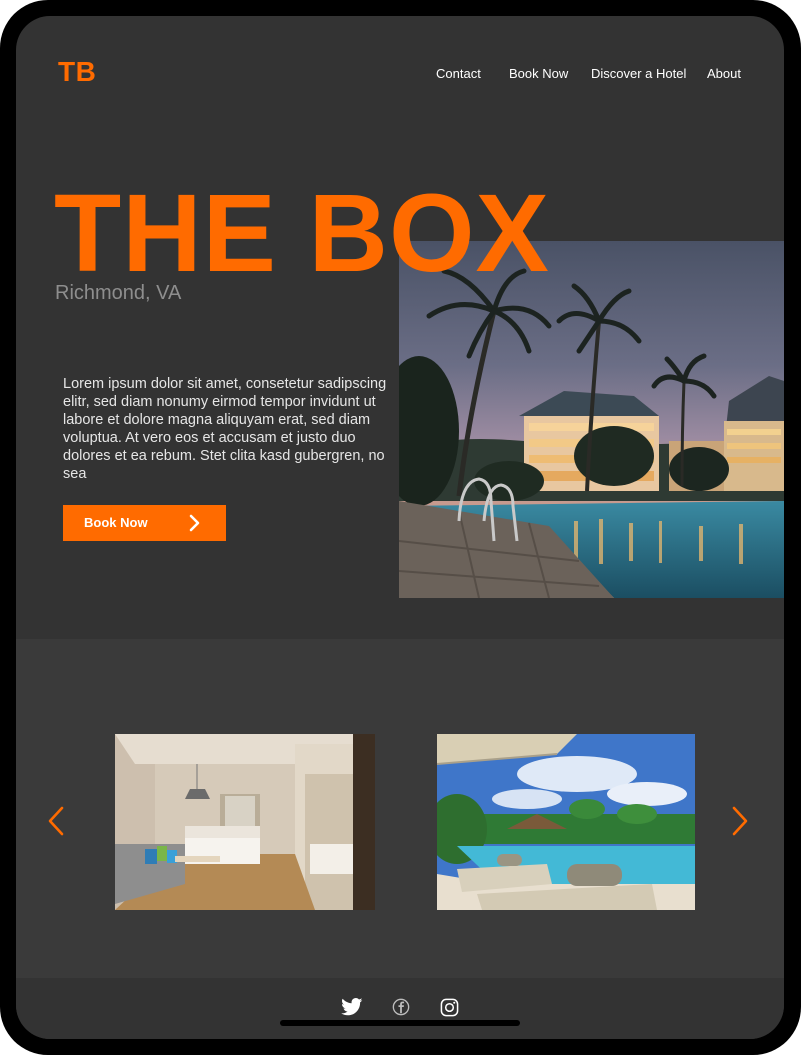  Describe the element at coordinates (116, 522) in the screenshot. I see `book-now-button-label: Book Now` at that location.